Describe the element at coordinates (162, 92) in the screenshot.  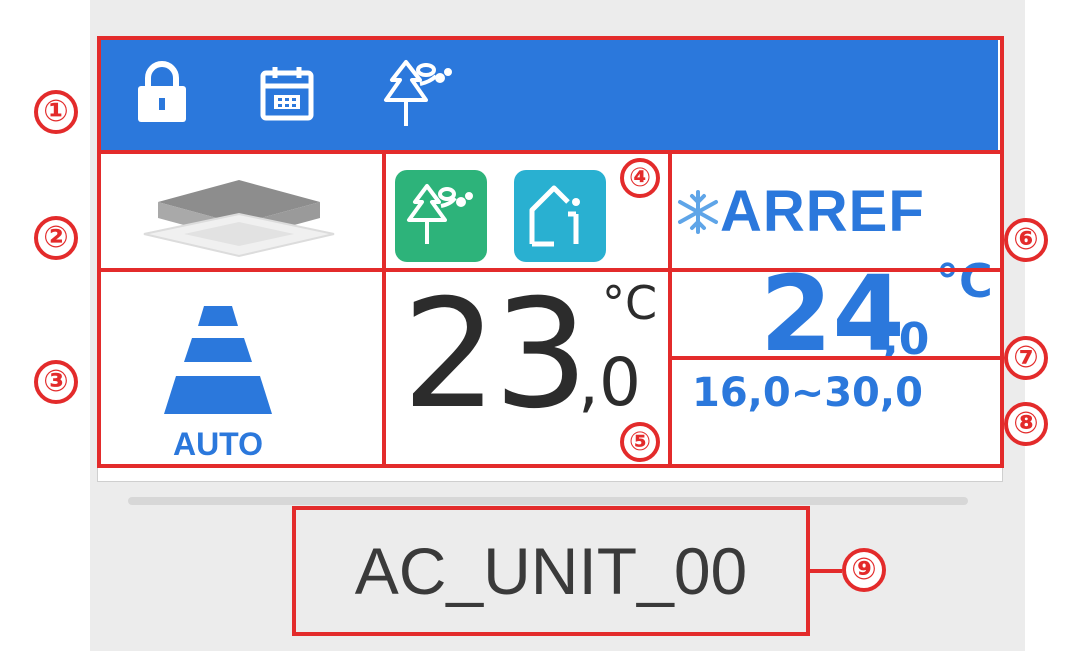
I see `lock-icon` at that location.